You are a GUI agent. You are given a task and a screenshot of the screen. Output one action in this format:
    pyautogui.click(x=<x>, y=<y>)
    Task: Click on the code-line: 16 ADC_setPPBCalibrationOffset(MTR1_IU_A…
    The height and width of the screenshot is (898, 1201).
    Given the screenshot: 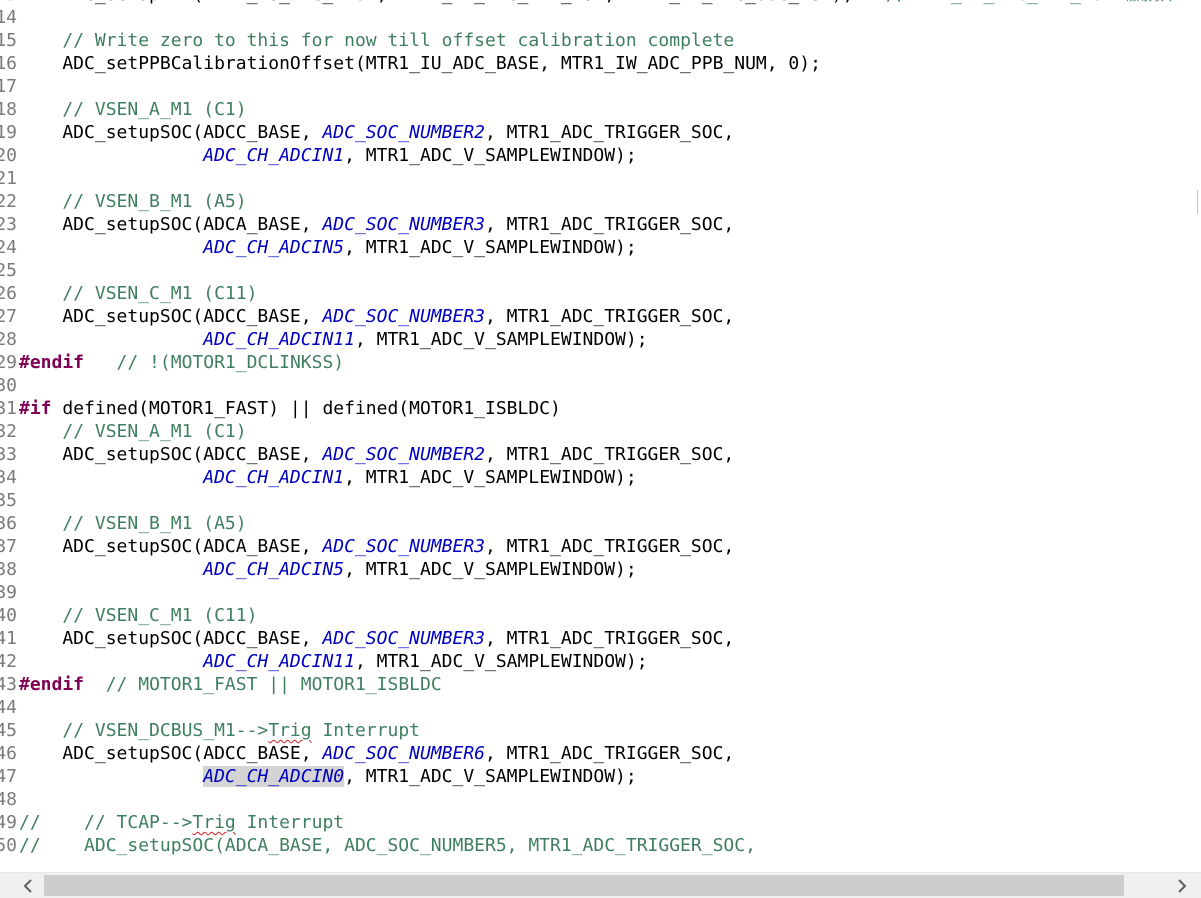 What is the action you would take?
    pyautogui.click(x=599, y=63)
    